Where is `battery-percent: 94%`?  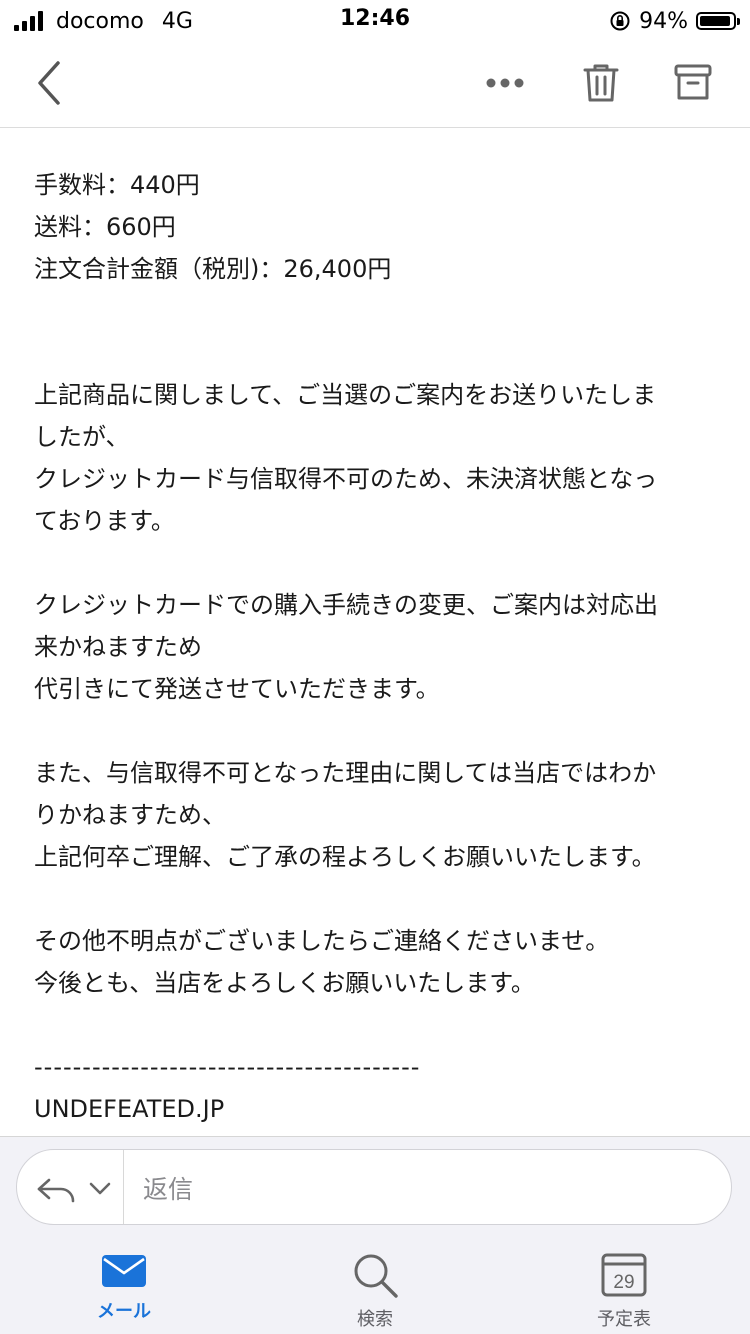
battery-percent: 94% is located at coordinates (663, 21).